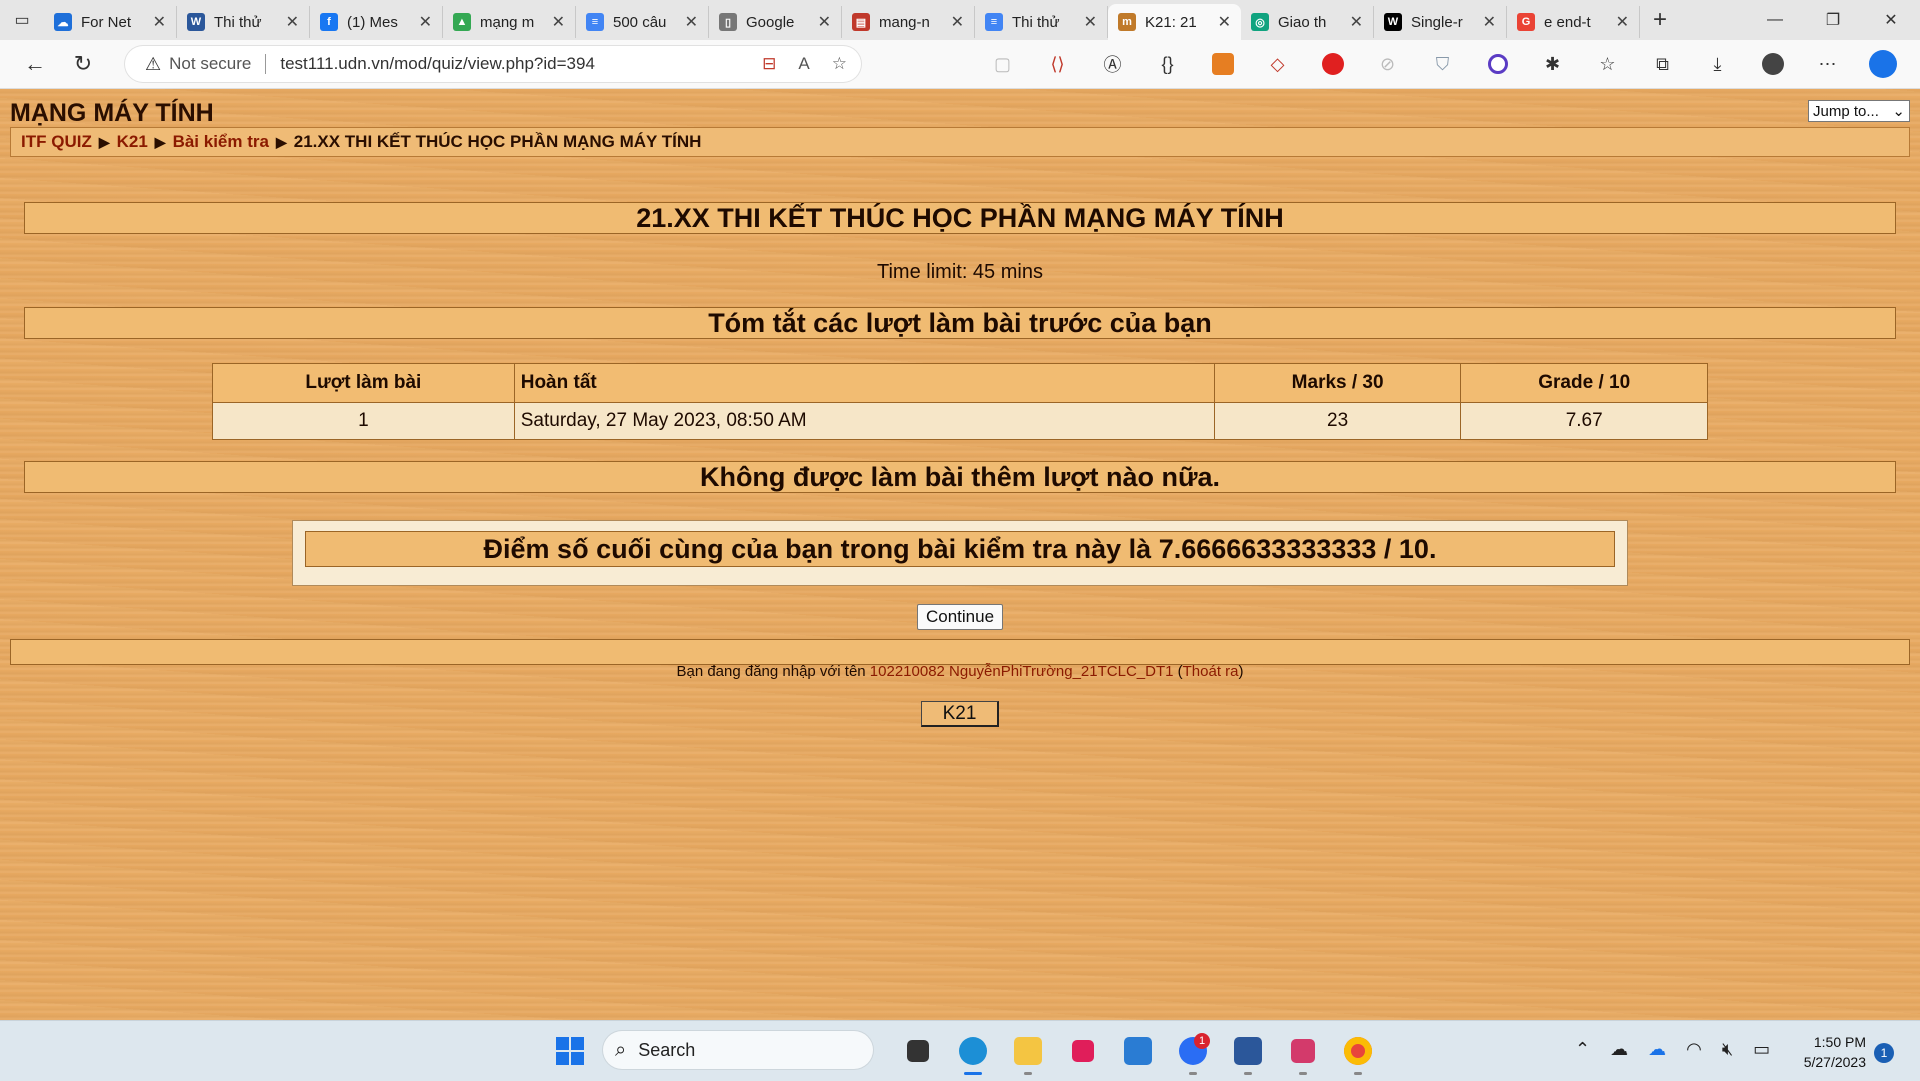 The width and height of the screenshot is (1920, 1081). I want to click on browser-tab: ▤ mang-n ✕, so click(908, 22).